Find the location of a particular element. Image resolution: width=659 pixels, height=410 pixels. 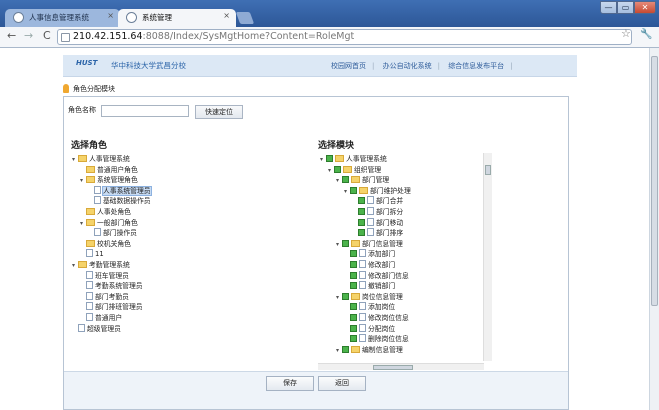

tree-node-label: 部门管理 is located at coordinates (375, 180).